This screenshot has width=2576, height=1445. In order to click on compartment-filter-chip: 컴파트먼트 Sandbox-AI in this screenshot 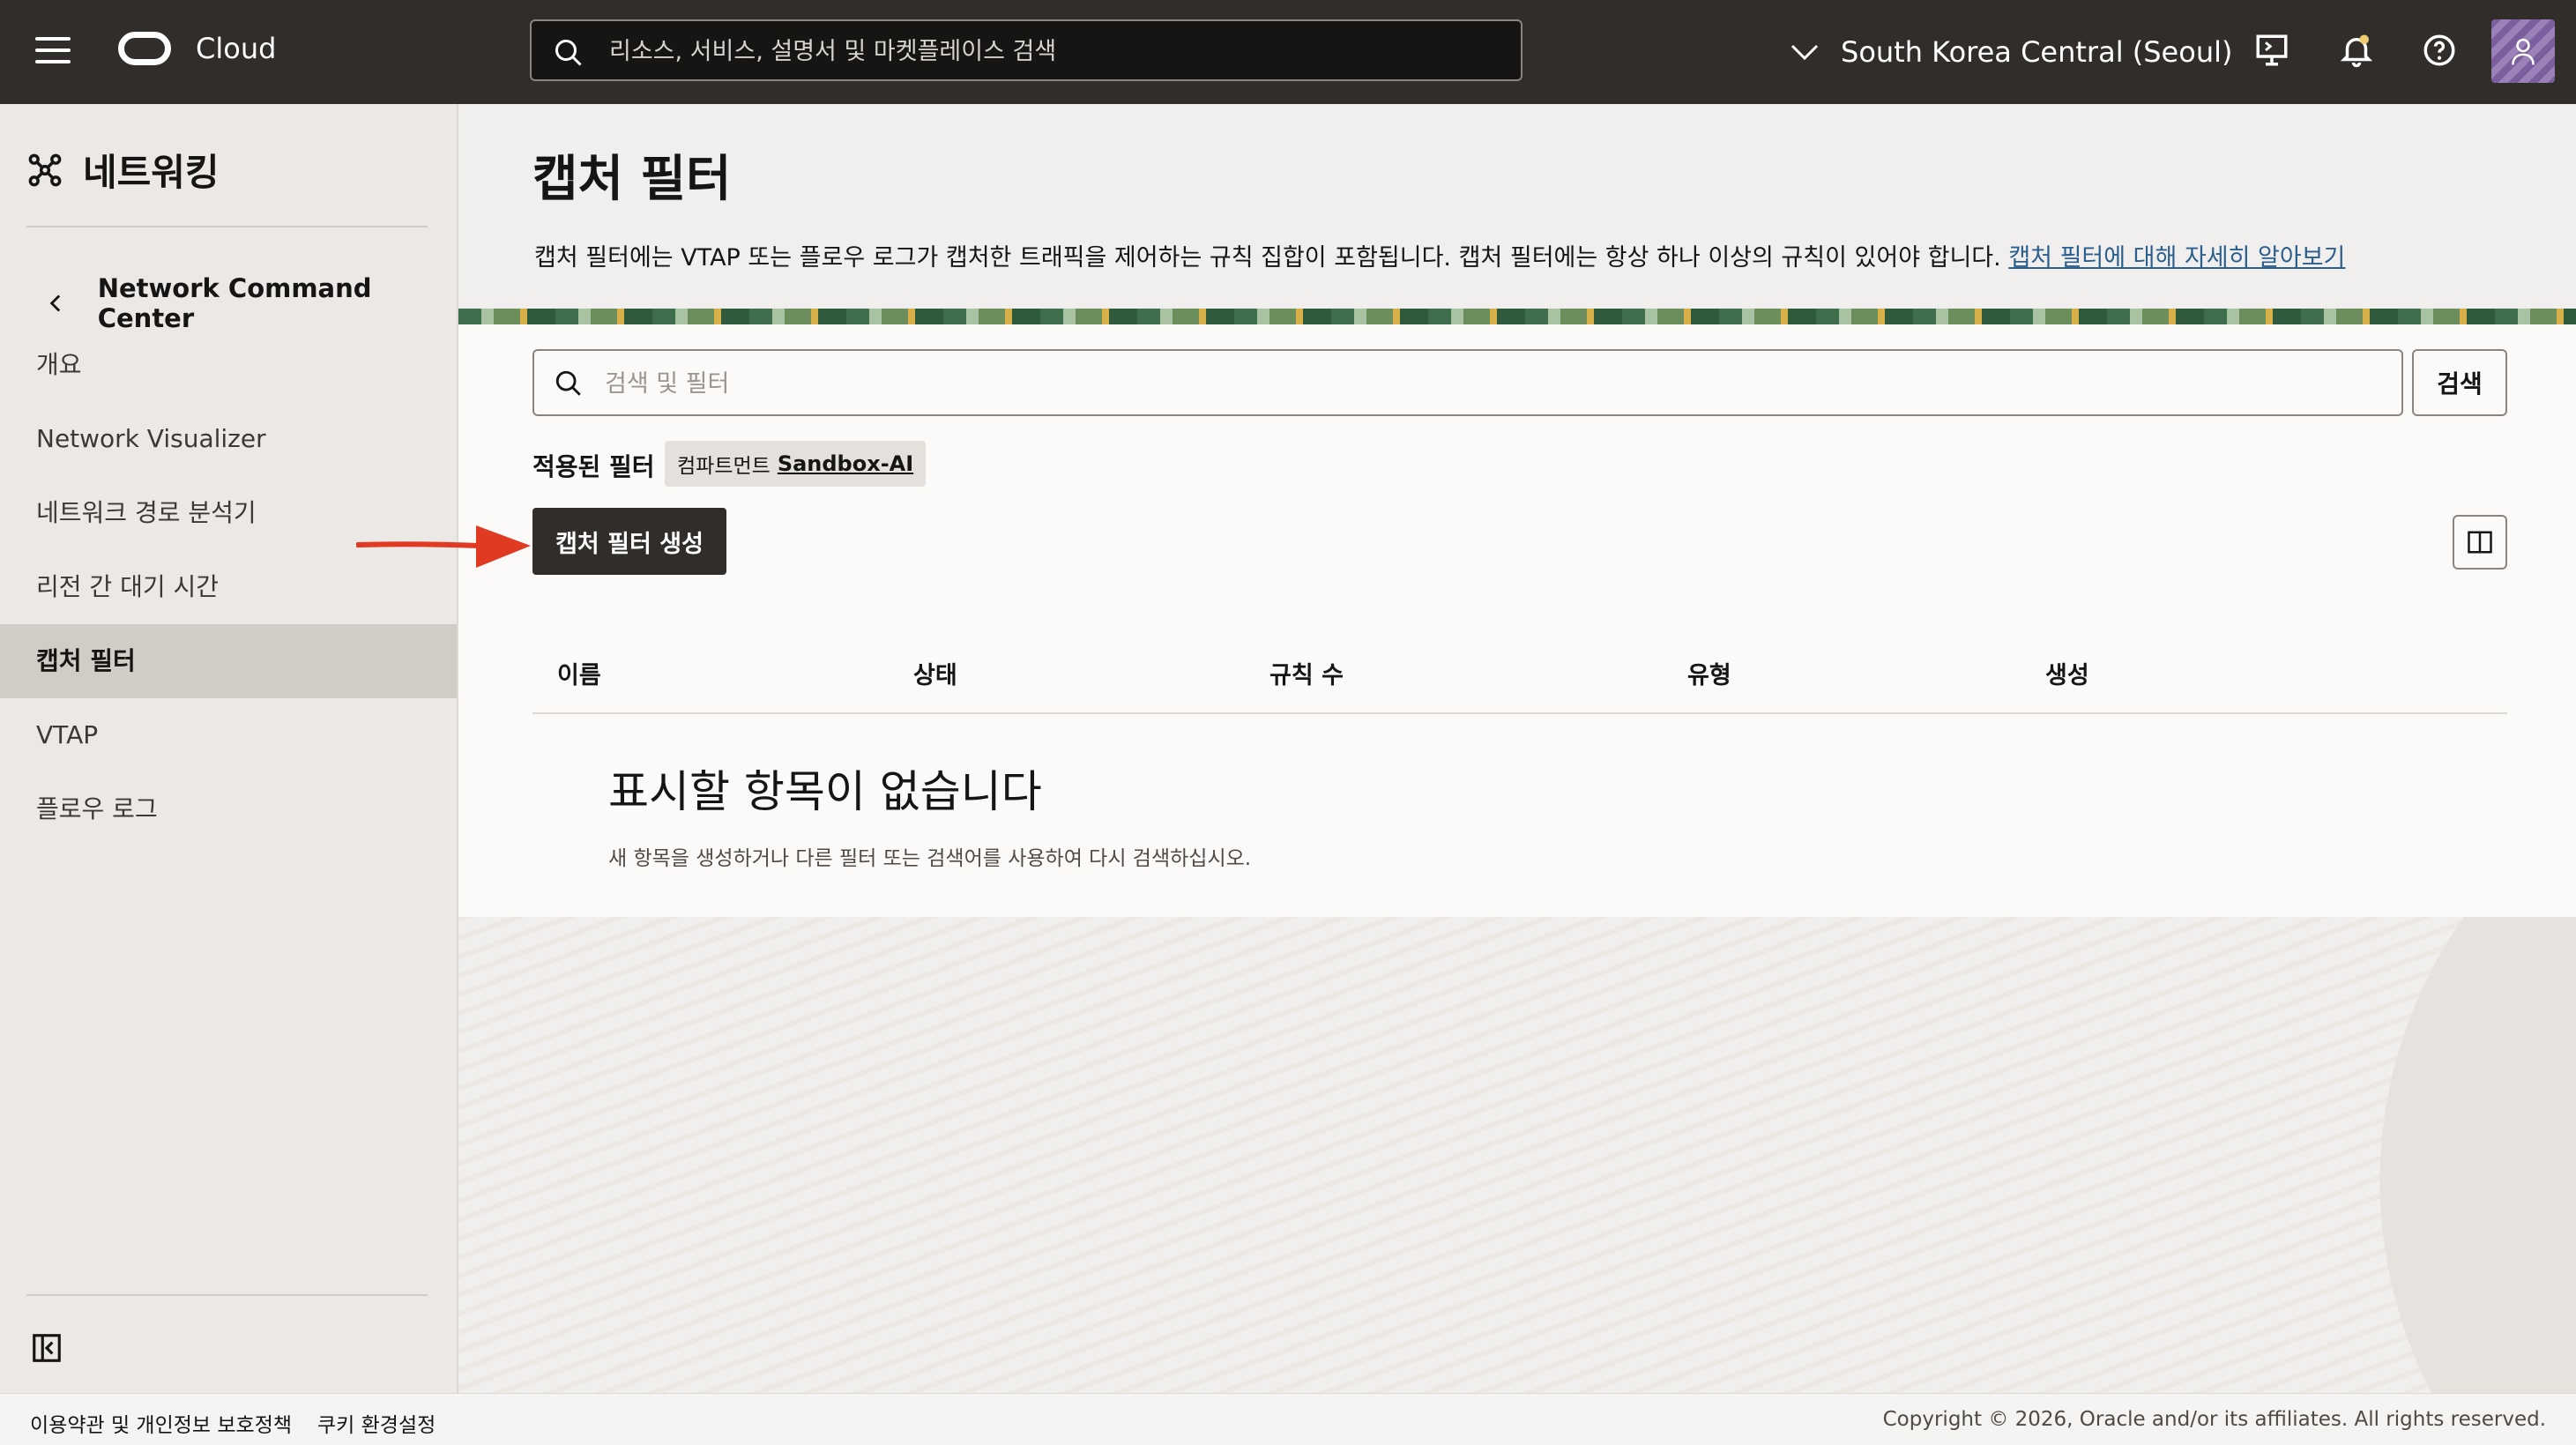, I will do `click(796, 464)`.